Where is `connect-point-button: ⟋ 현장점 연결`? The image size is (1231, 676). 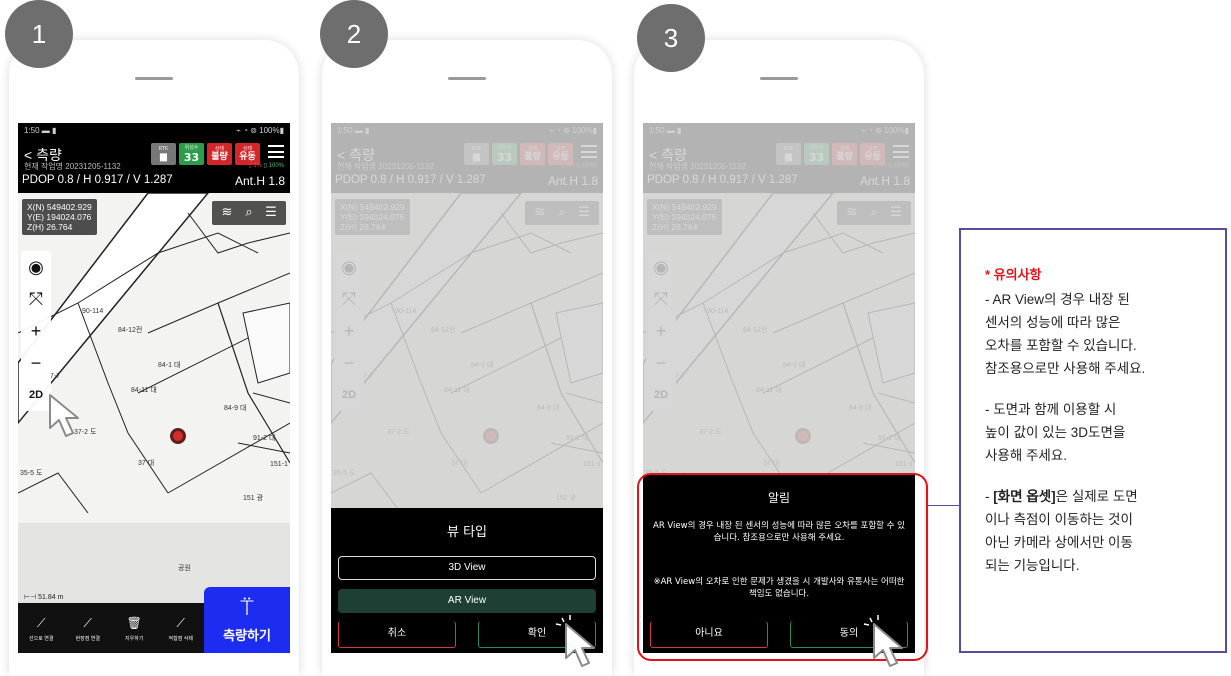
connect-point-button: ⟋ 현장점 연결 is located at coordinates (88, 628).